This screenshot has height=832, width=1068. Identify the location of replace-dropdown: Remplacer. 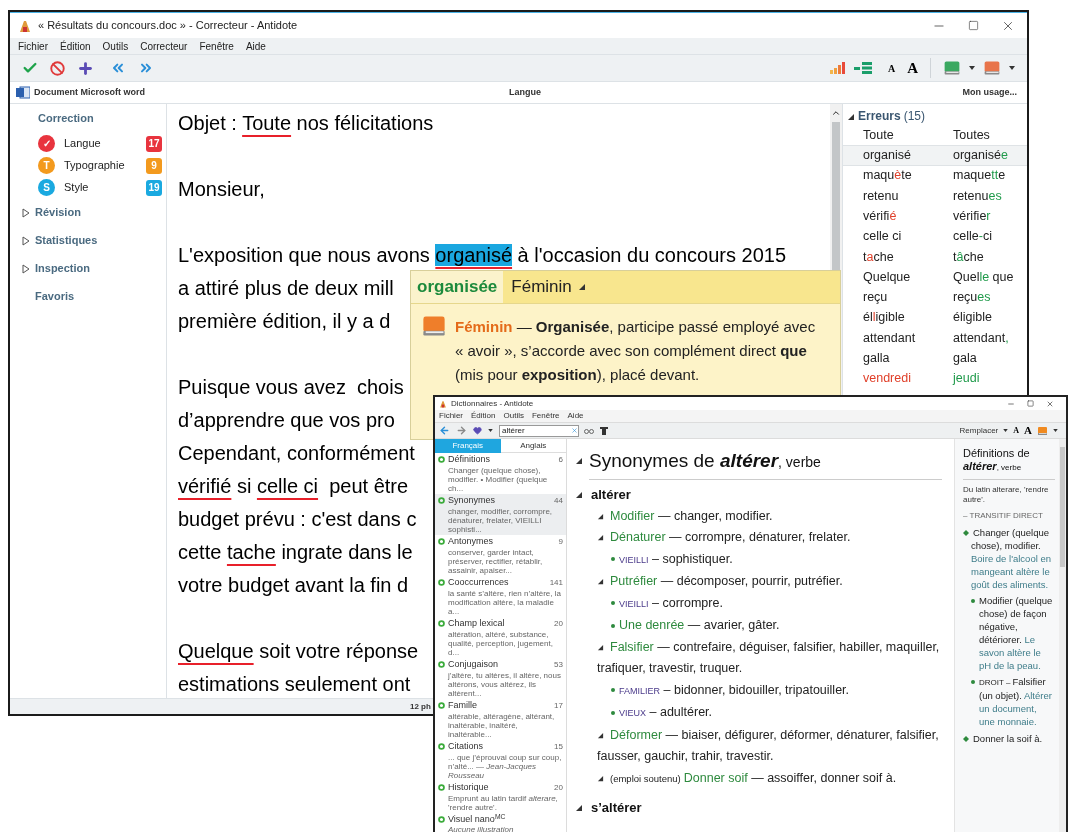
(979, 430).